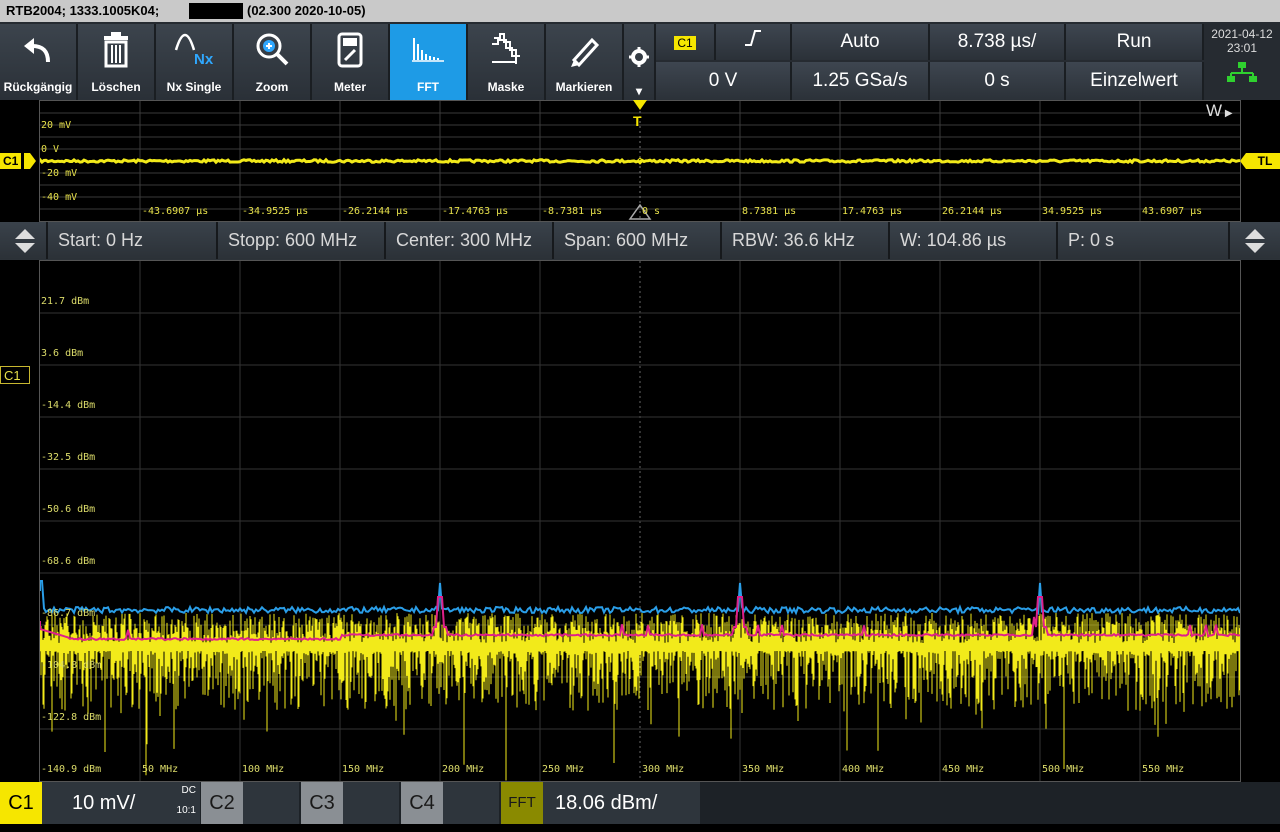  What do you see at coordinates (204, 59) in the screenshot?
I see `svg-text: Nx` at bounding box center [204, 59].